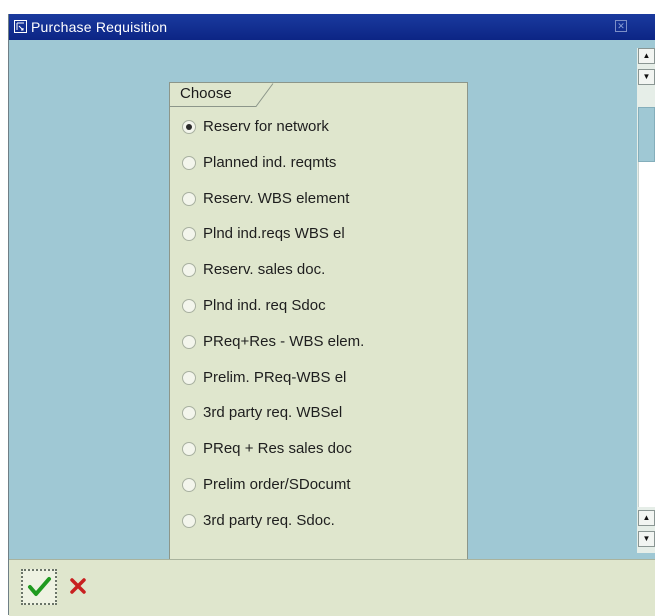  What do you see at coordinates (646, 539) in the screenshot?
I see `scroll-down-lower-icon: ▼` at bounding box center [646, 539].